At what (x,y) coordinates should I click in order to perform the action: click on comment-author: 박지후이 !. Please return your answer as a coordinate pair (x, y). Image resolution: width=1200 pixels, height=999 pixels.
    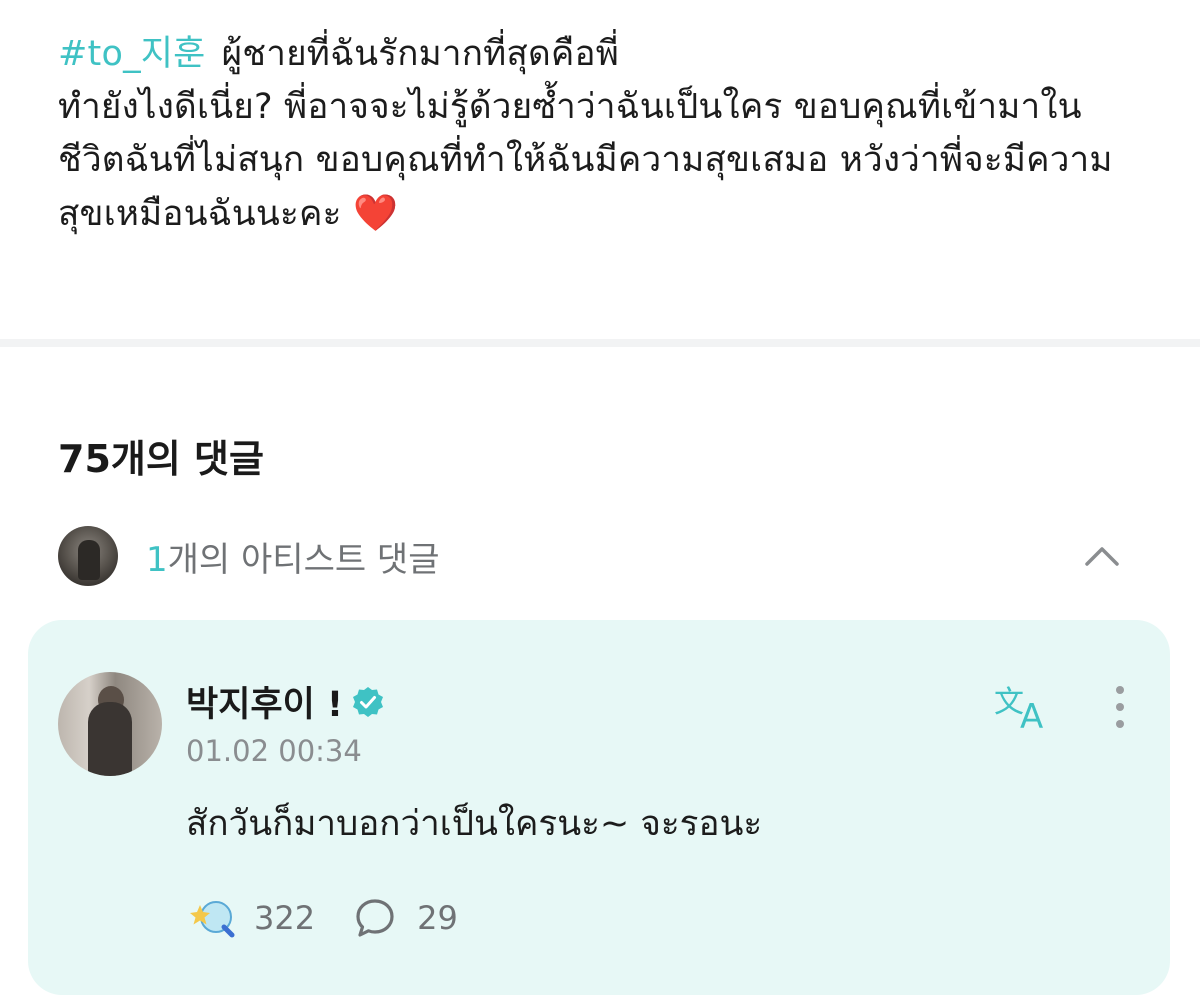
    Looking at the image, I should click on (285, 701).